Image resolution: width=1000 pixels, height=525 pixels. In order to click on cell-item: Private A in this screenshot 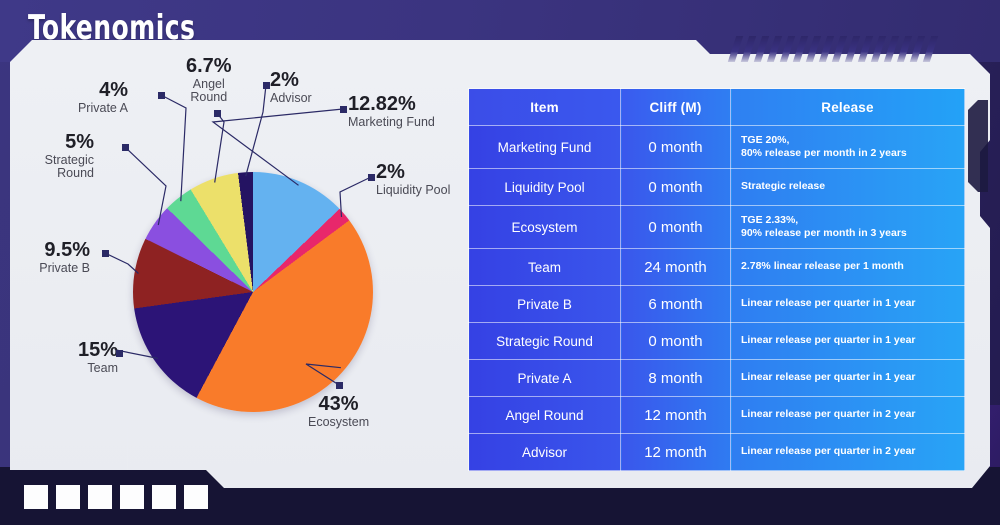, I will do `click(544, 378)`.